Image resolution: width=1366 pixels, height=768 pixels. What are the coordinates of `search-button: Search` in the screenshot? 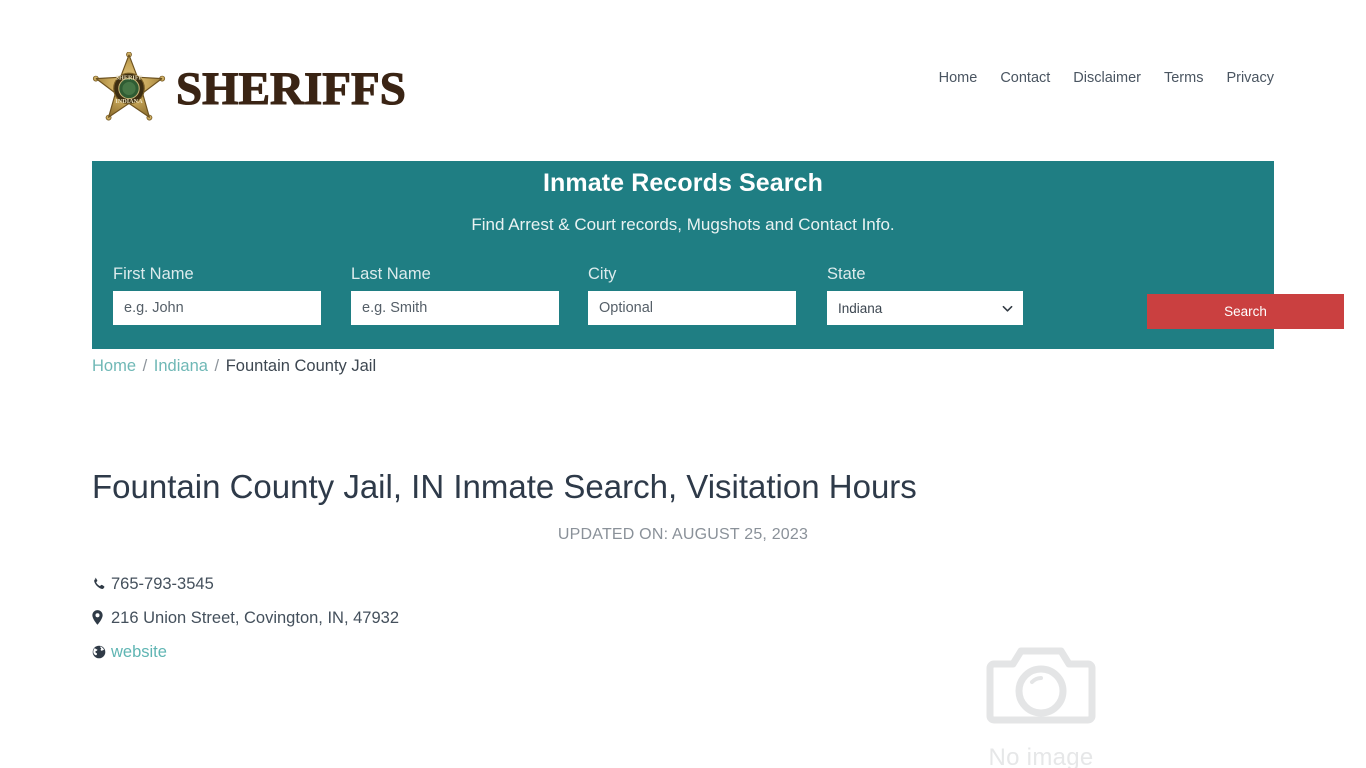 It's located at (1245, 311).